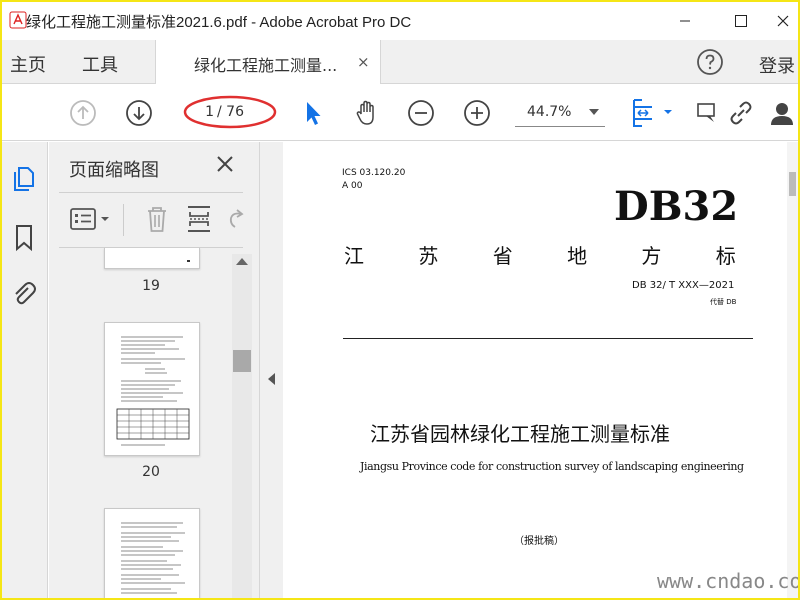 Image resolution: width=800 pixels, height=600 pixels. What do you see at coordinates (741, 113) in the screenshot?
I see `link-icon` at bounding box center [741, 113].